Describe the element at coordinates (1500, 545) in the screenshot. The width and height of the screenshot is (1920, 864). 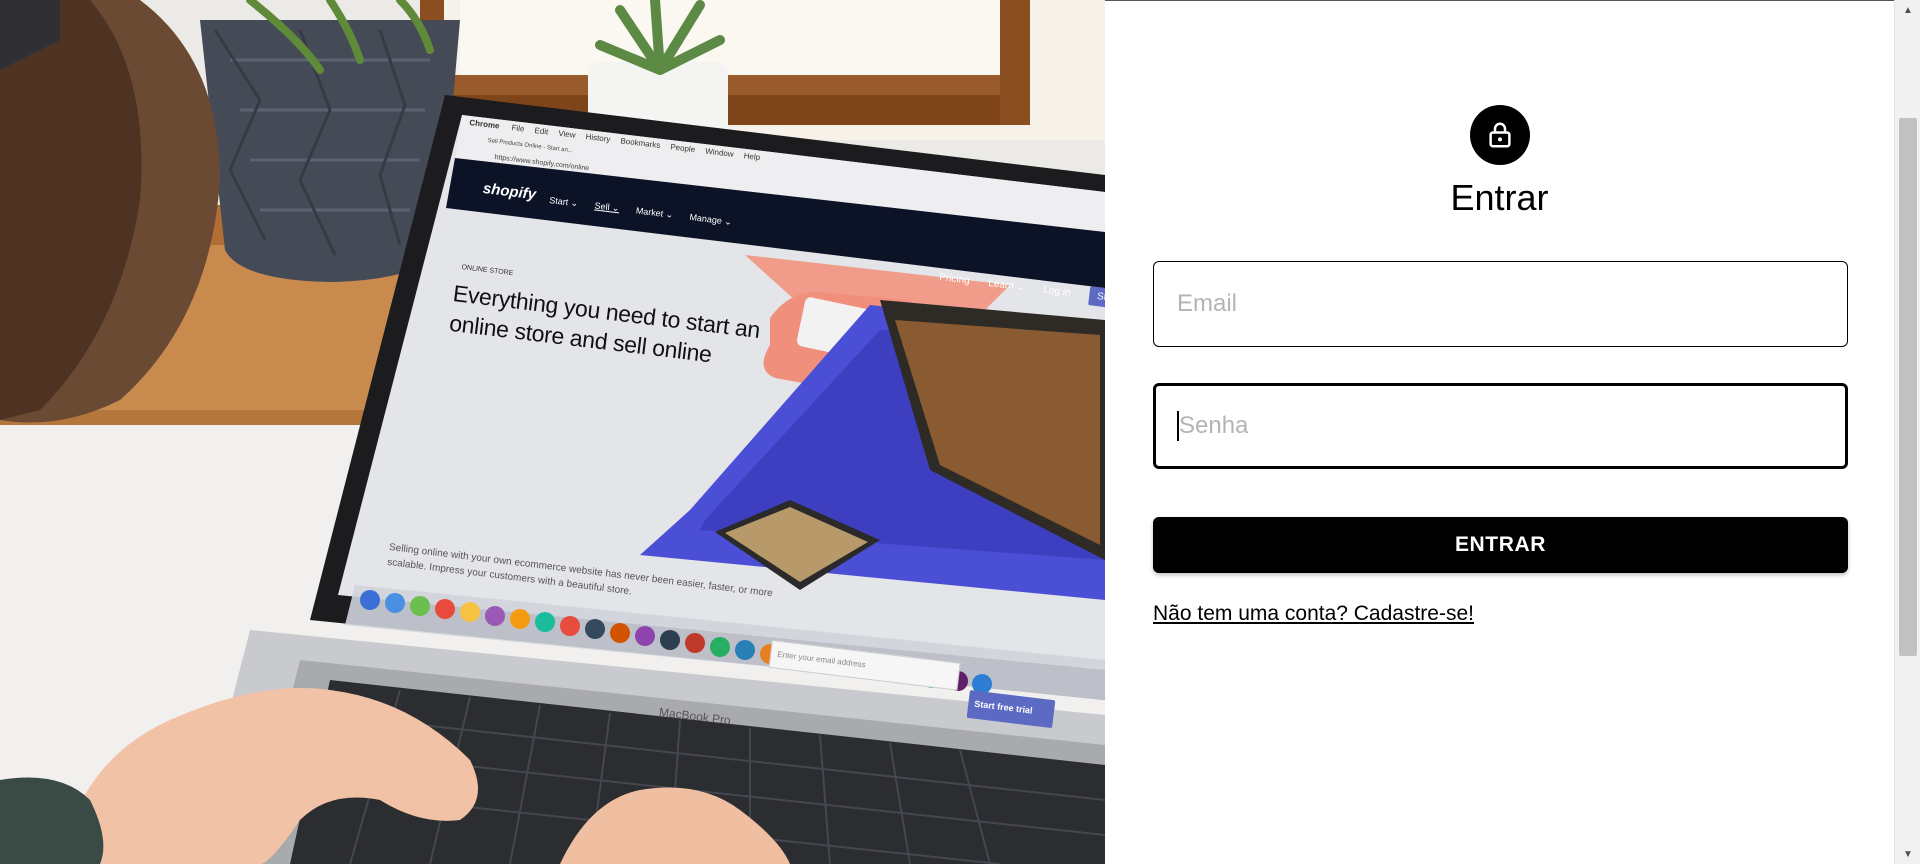
I see `submit-button: ENTRAR` at that location.